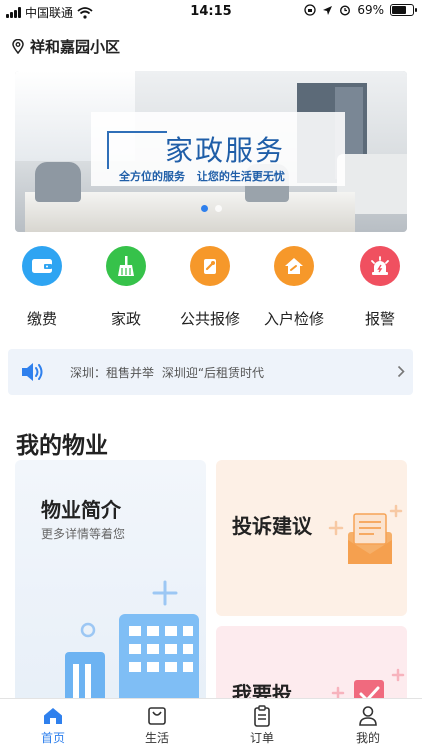  Describe the element at coordinates (211, 724) in the screenshot. I see `bottom-tab-bar: 首页 生活 订单 我的` at that location.